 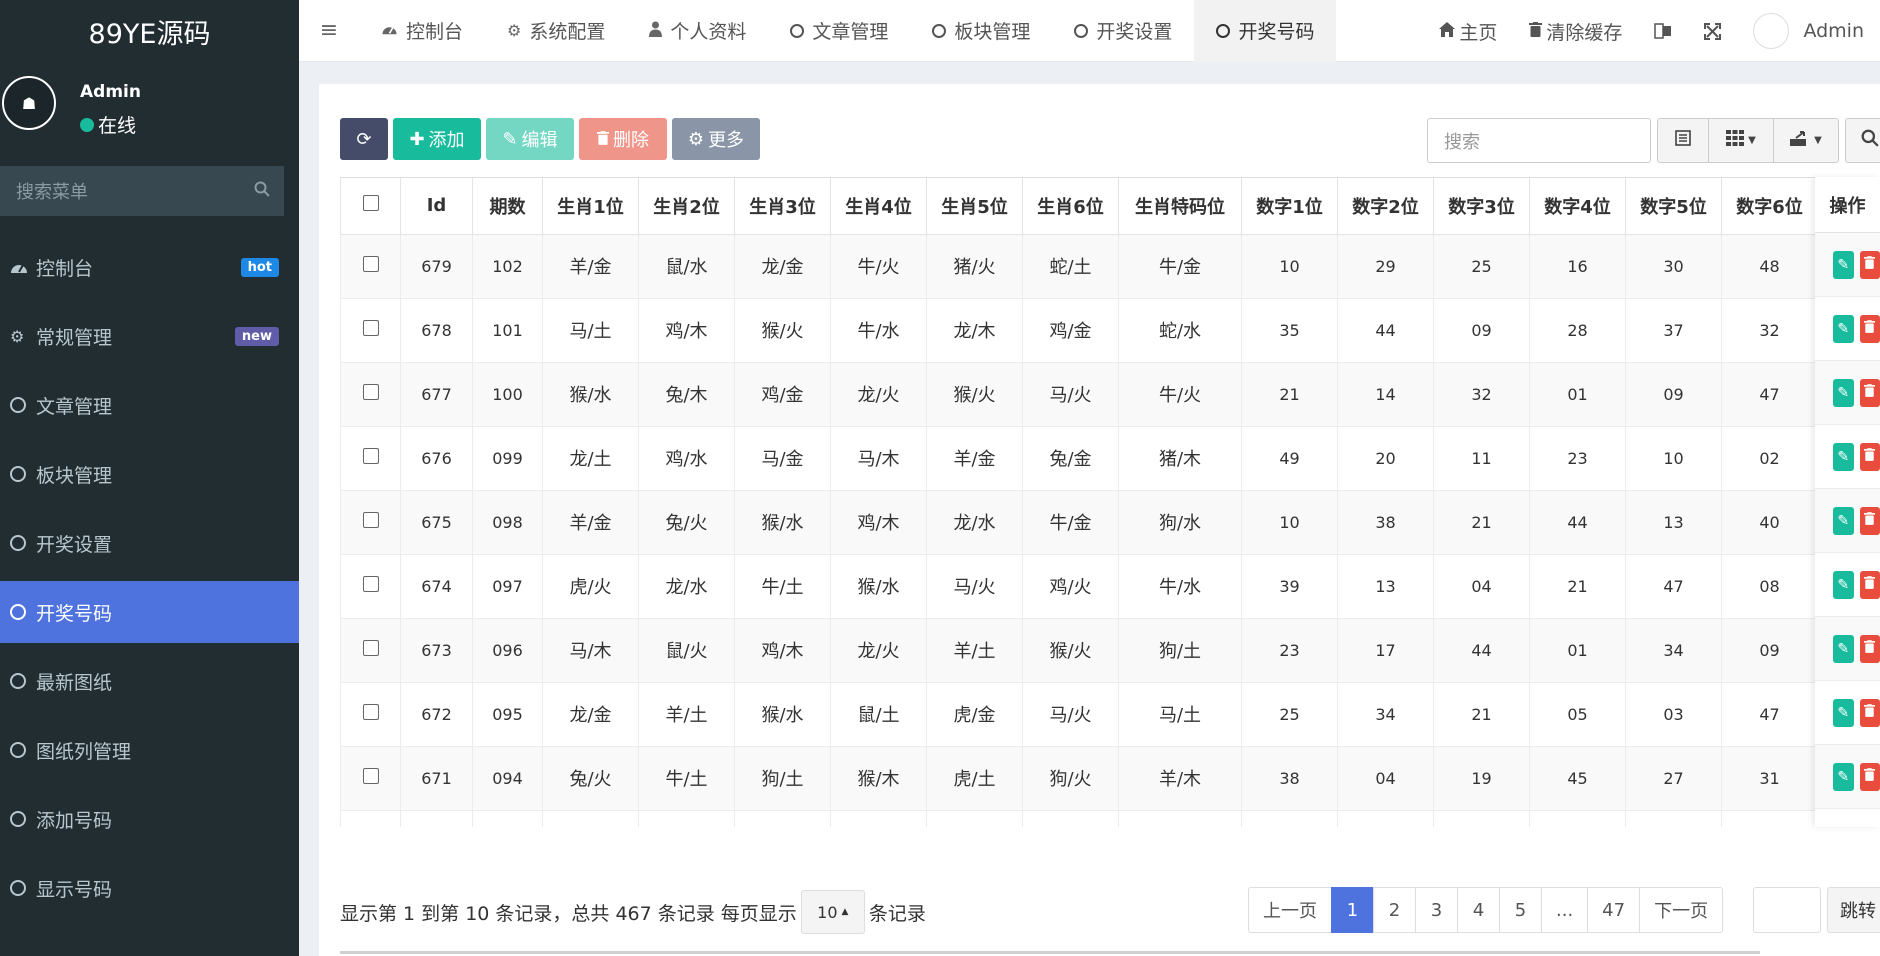 I want to click on column-header: 期数, so click(x=507, y=206).